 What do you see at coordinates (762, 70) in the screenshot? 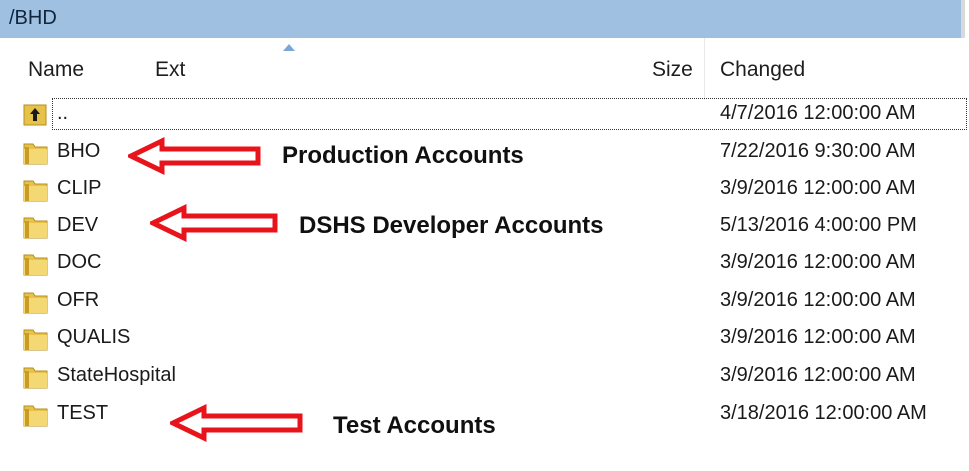
I see `column-changed: Changed` at bounding box center [762, 70].